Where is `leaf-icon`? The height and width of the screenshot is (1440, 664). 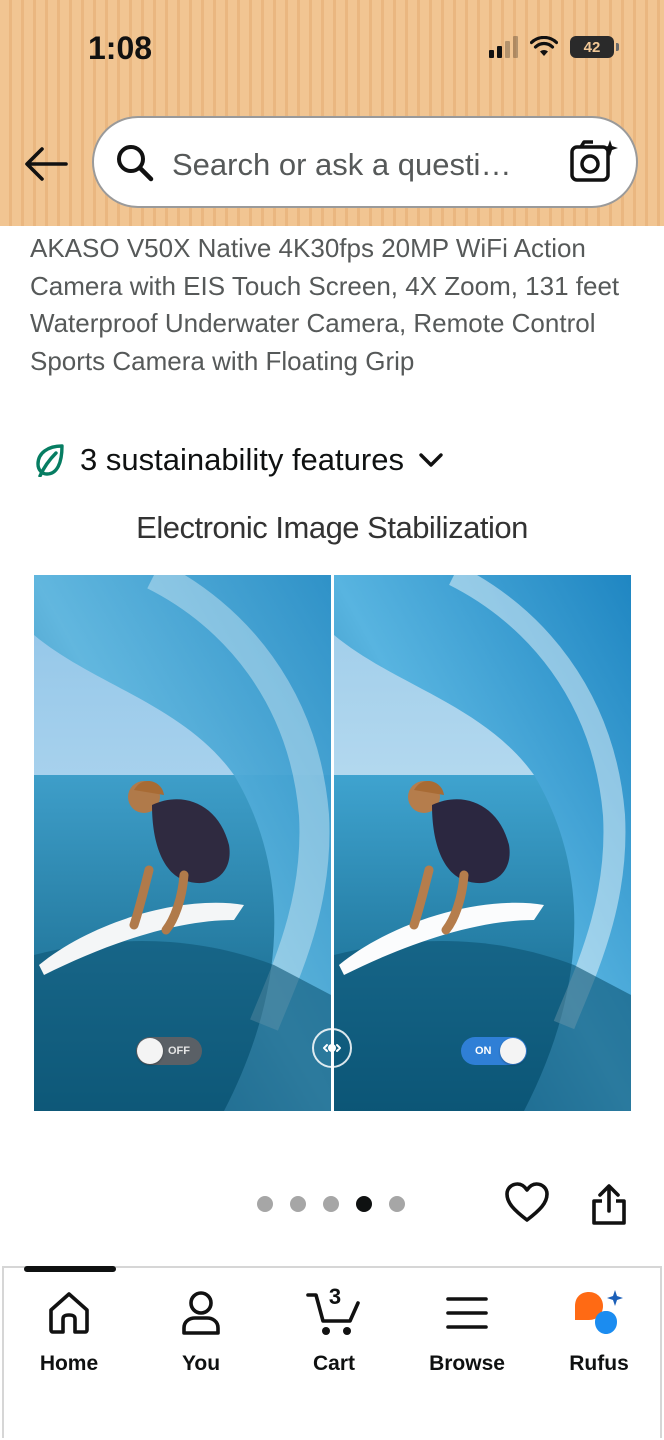 leaf-icon is located at coordinates (50, 460).